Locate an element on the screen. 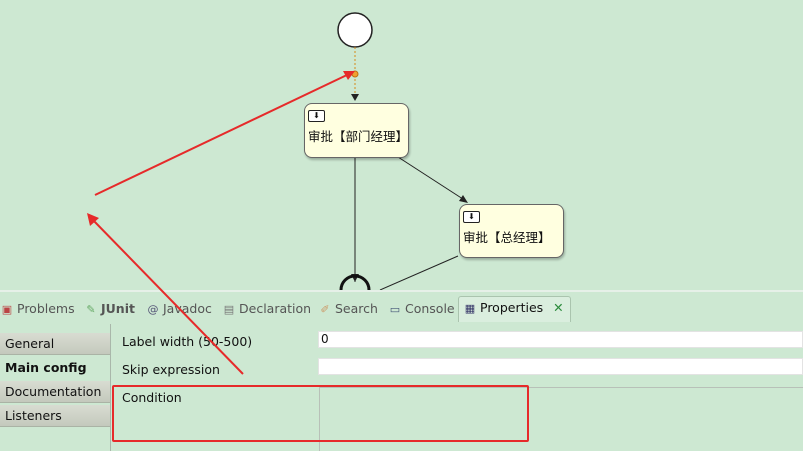  task-label: 审批【部门经理】 is located at coordinates (358, 136).